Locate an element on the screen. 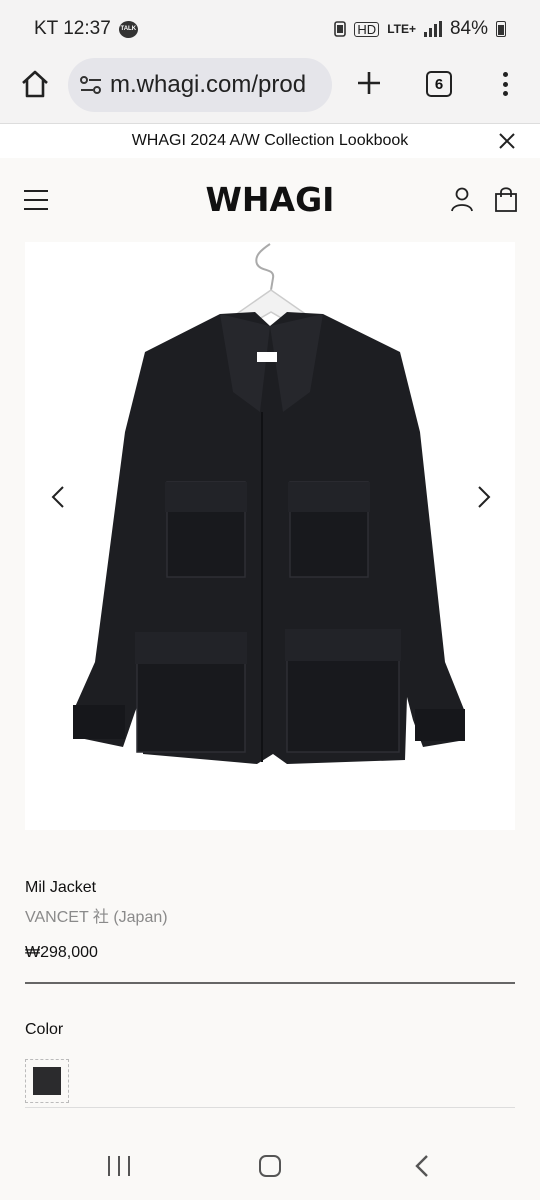  announcement-banner: WHAGI 2024 A/W Collection Lookbook is located at coordinates (270, 141).